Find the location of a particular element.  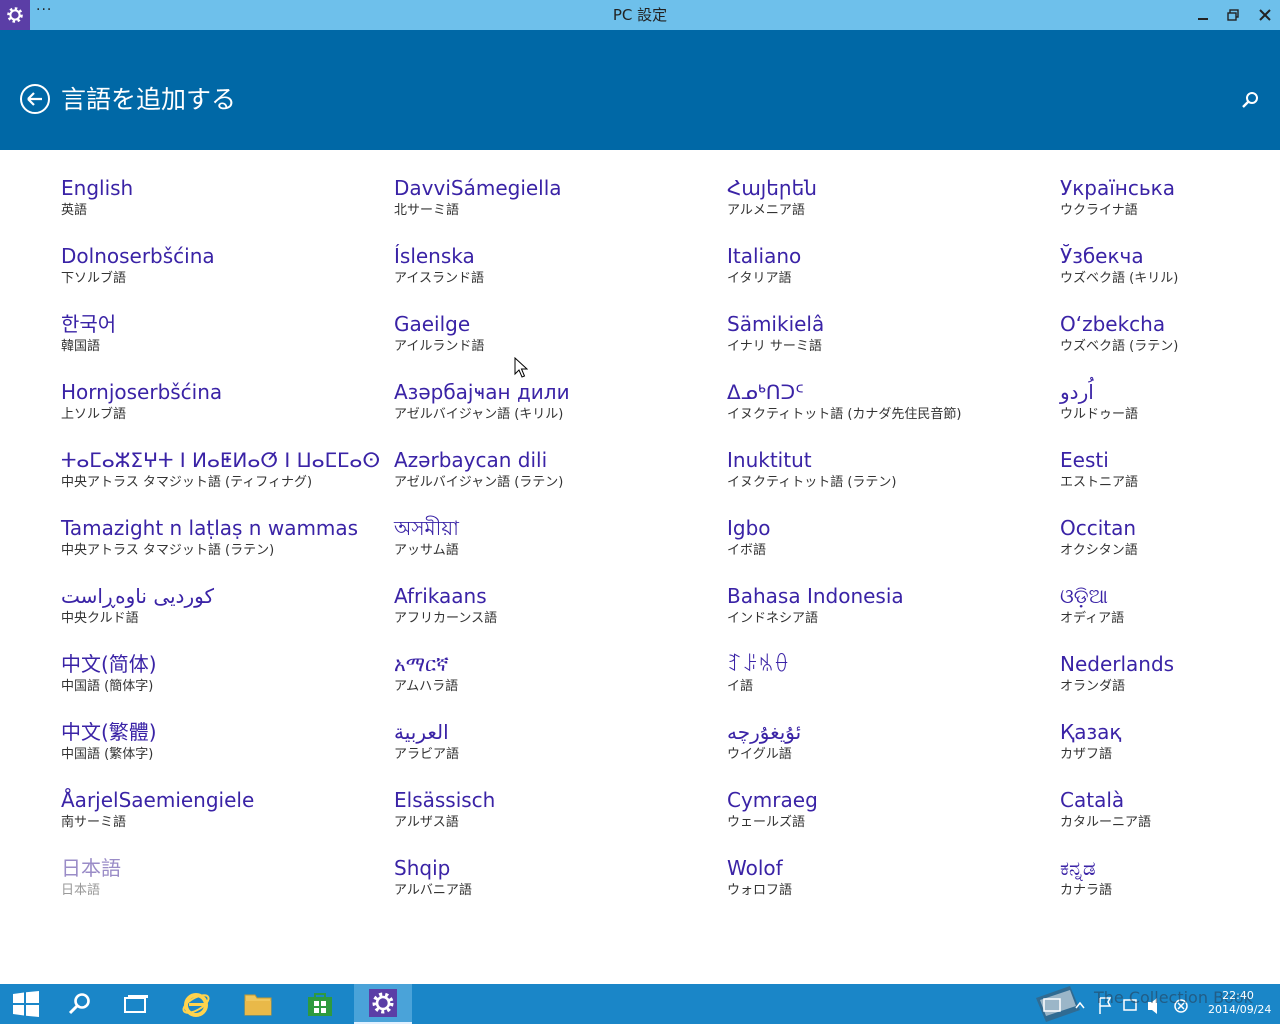

language-item: ଓଡ଼ିଆ オディア語 is located at coordinates (1170, 592).